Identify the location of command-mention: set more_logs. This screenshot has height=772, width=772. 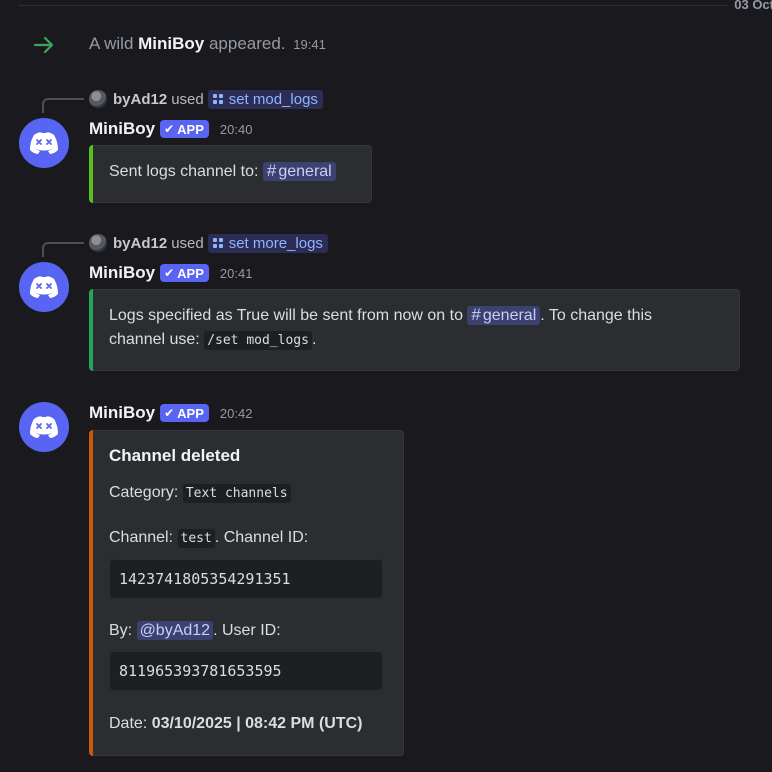
(267, 243).